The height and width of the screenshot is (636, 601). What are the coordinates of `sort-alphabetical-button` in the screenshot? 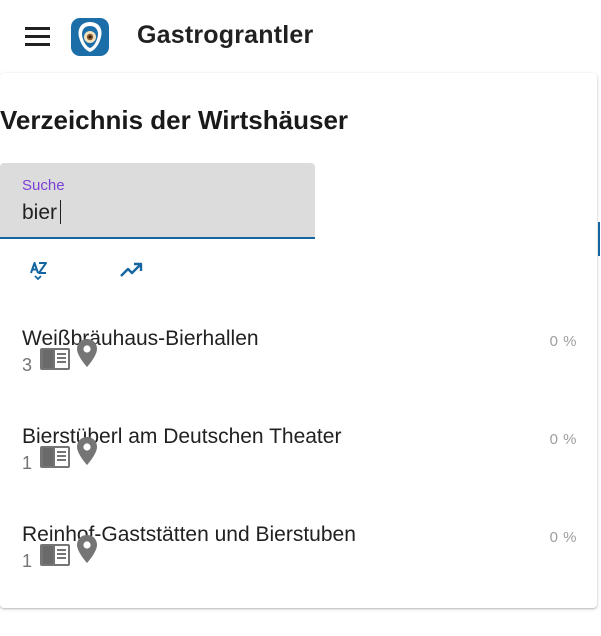 It's located at (38, 270).